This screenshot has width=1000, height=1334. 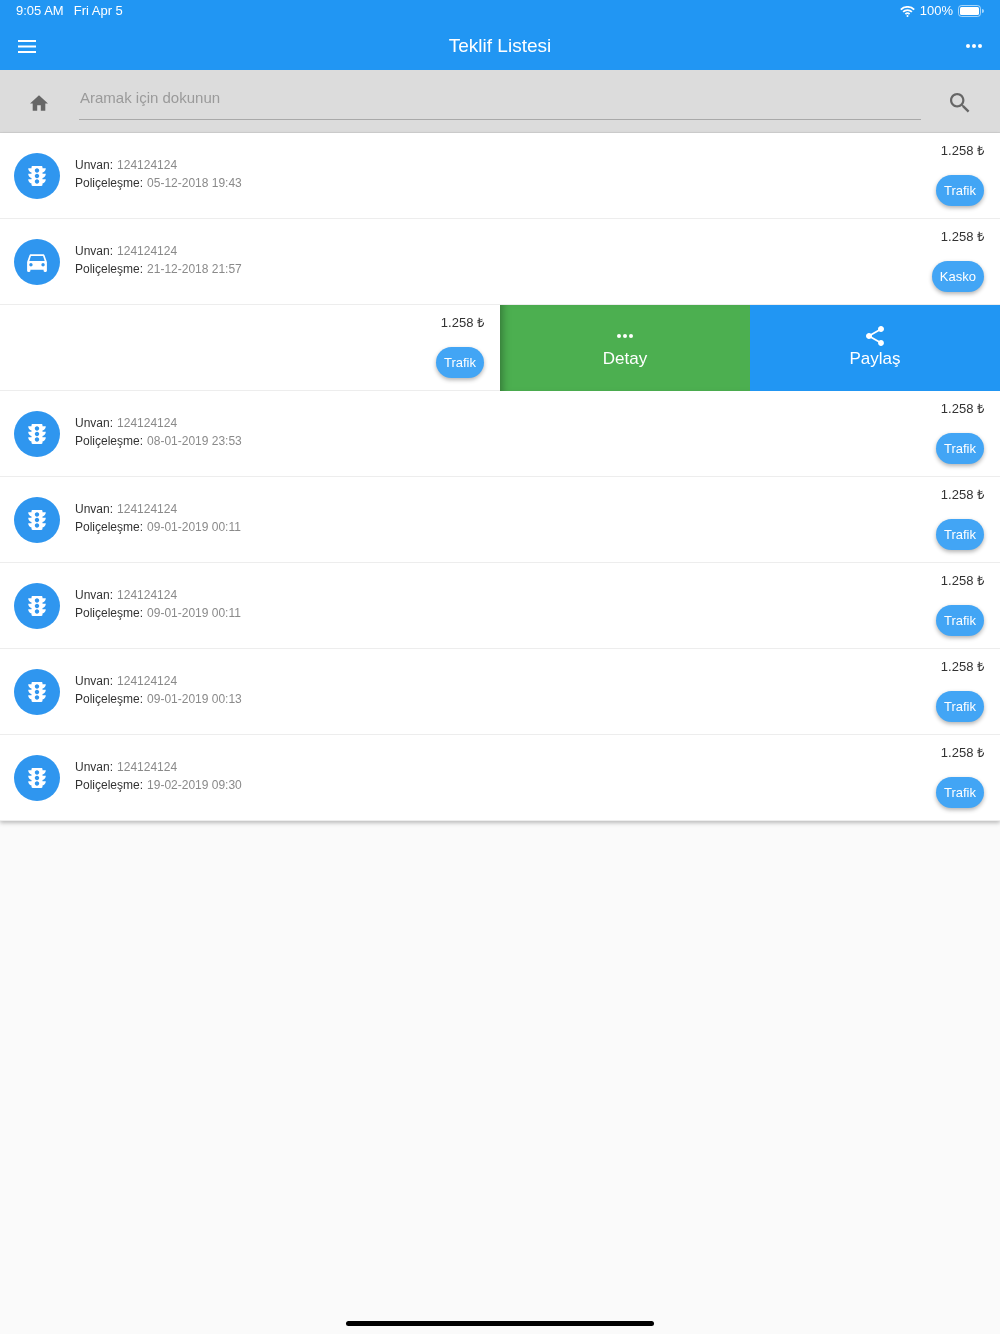 I want to click on field-value: 05-12-2018 19:43, so click(x=194, y=182).